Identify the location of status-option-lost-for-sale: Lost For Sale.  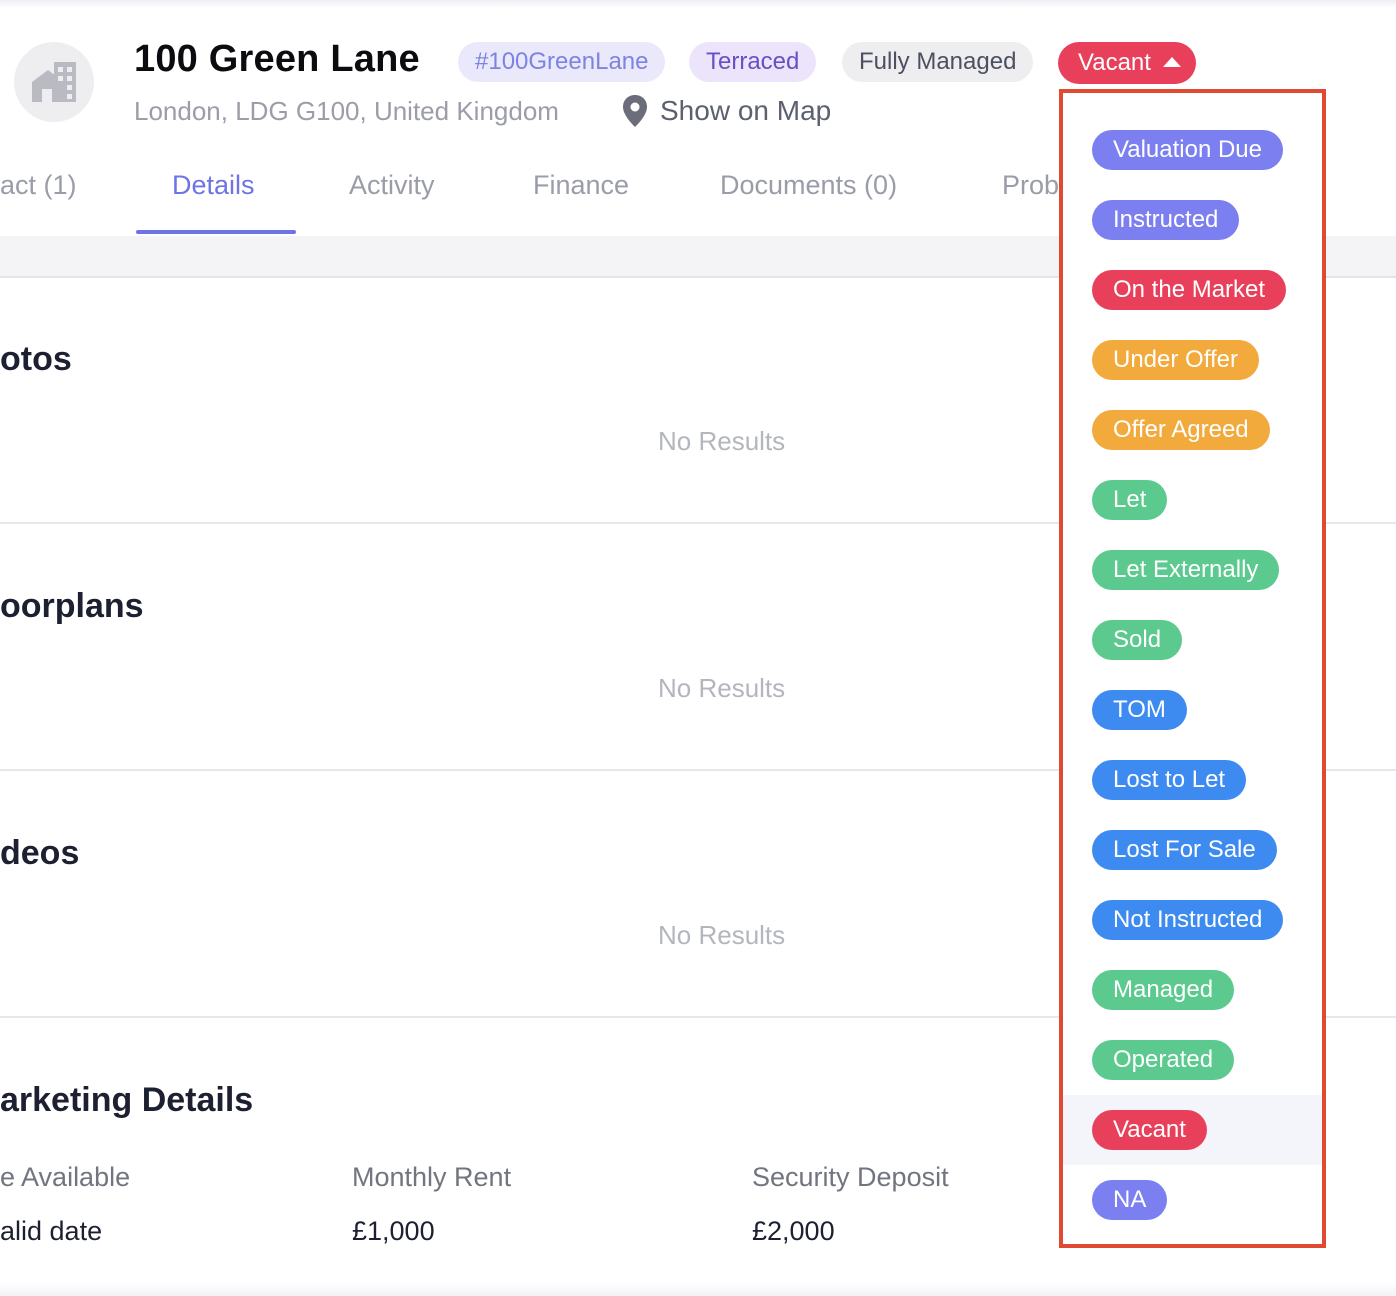
(1192, 850).